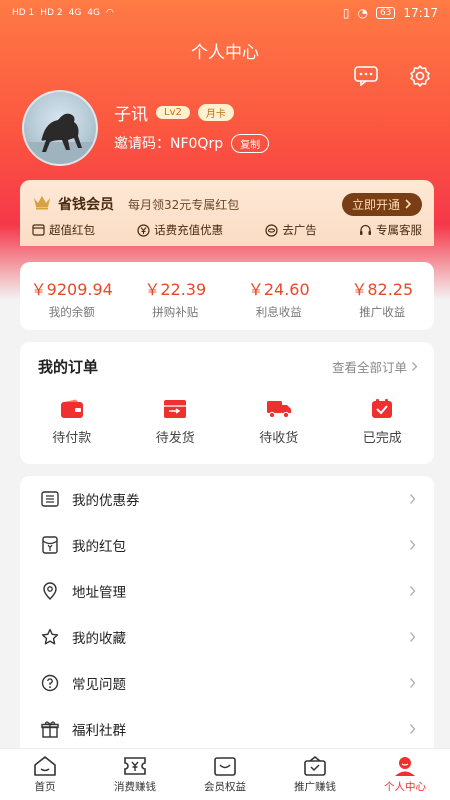 The width and height of the screenshot is (450, 800). What do you see at coordinates (180, 230) in the screenshot?
I see `perk-phone-topup: 话费充值优惠` at bounding box center [180, 230].